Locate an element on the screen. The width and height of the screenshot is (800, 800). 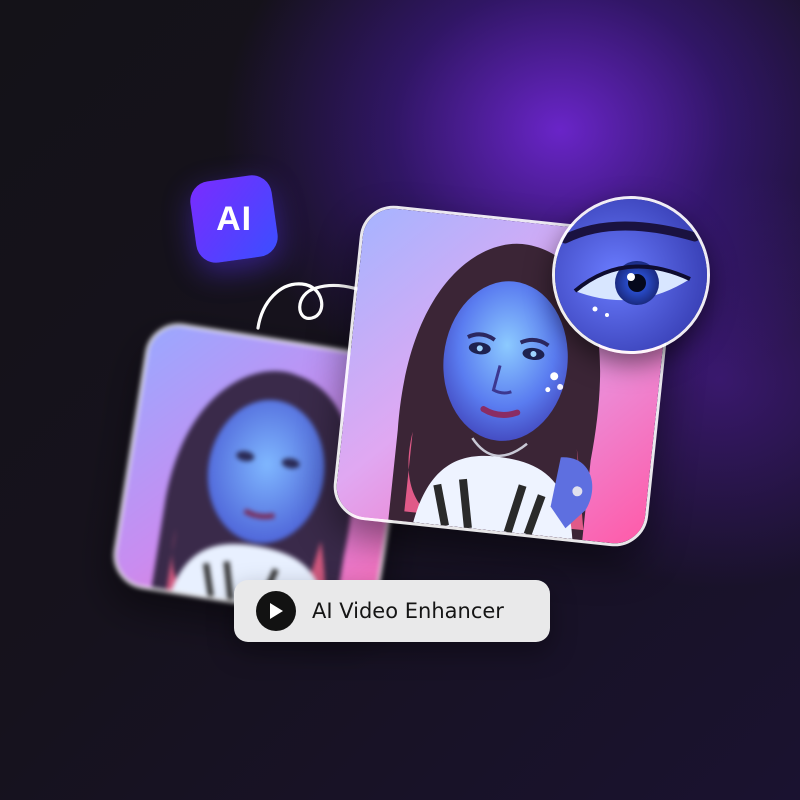
play-icon is located at coordinates (276, 611).